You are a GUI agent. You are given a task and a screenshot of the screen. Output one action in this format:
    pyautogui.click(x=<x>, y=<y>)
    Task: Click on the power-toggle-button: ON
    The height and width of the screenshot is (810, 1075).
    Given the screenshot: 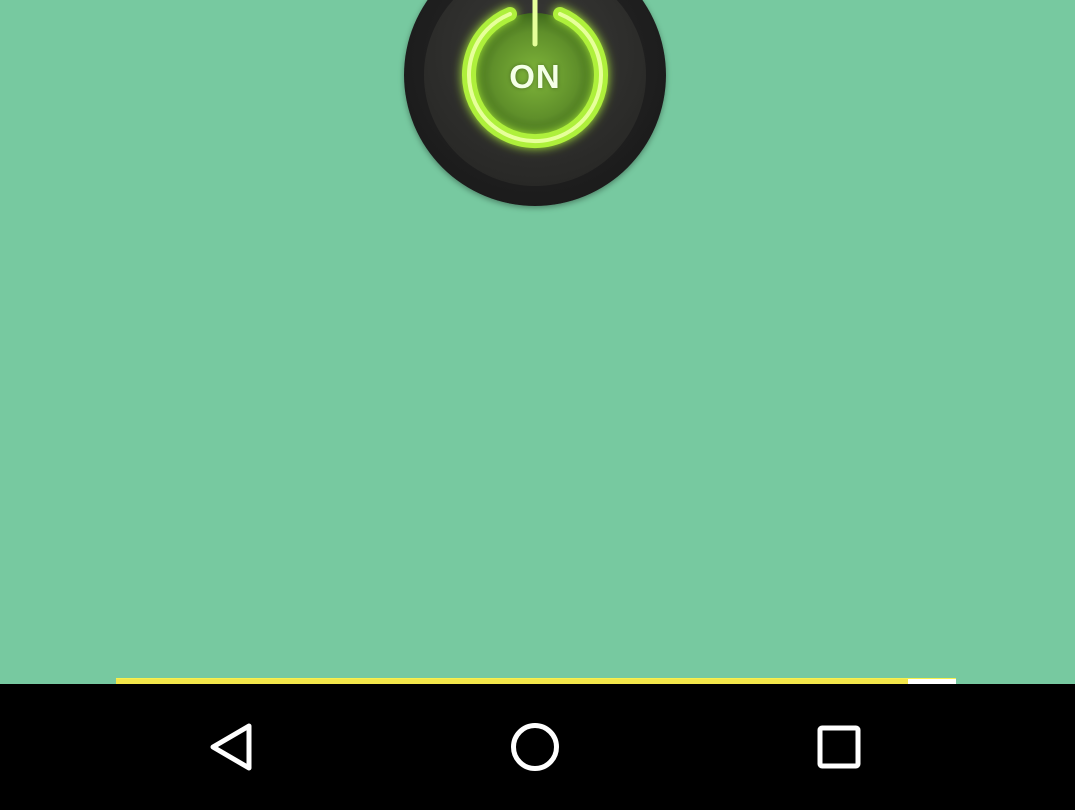 What is the action you would take?
    pyautogui.click(x=535, y=103)
    